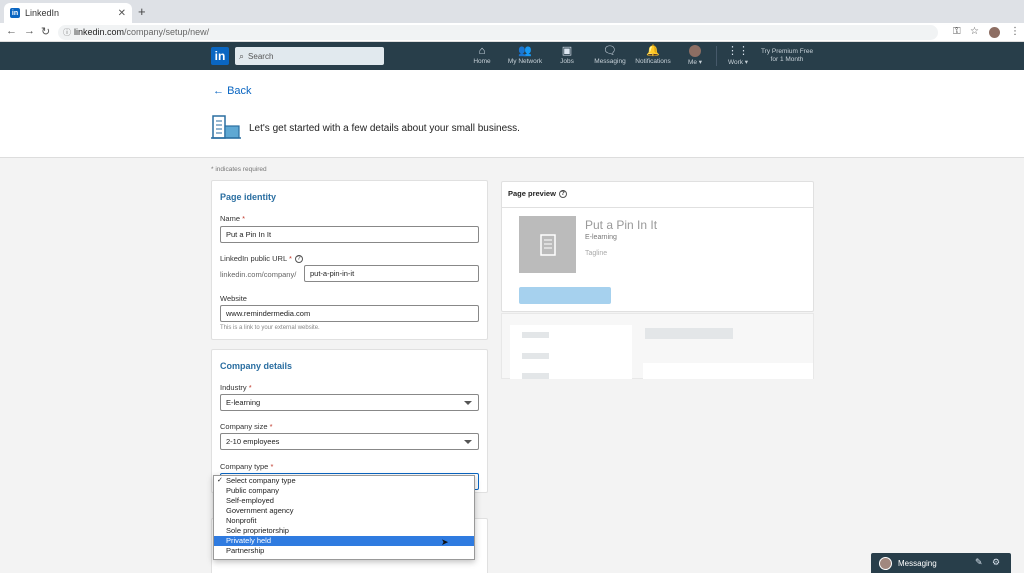 This screenshot has width=1024, height=573. I want to click on messaging-label: Messaging, so click(917, 563).